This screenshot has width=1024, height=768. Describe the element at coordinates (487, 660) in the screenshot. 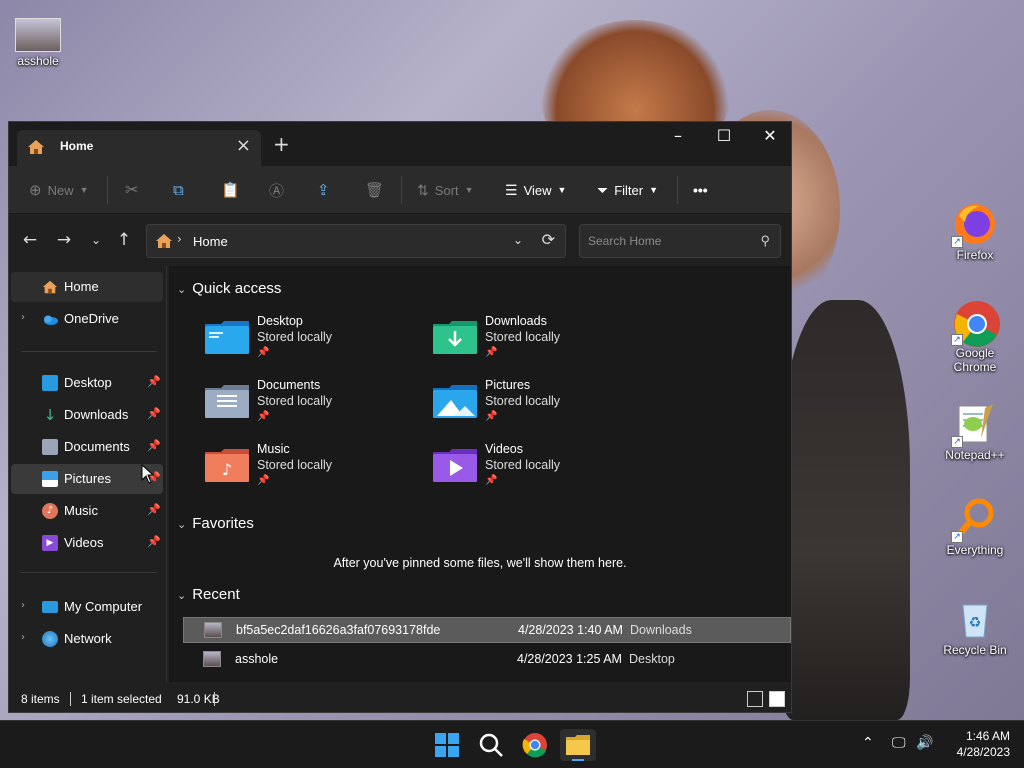

I see `recent-file-row: asshole 4/28/2023 1:25 AM Desktop` at that location.